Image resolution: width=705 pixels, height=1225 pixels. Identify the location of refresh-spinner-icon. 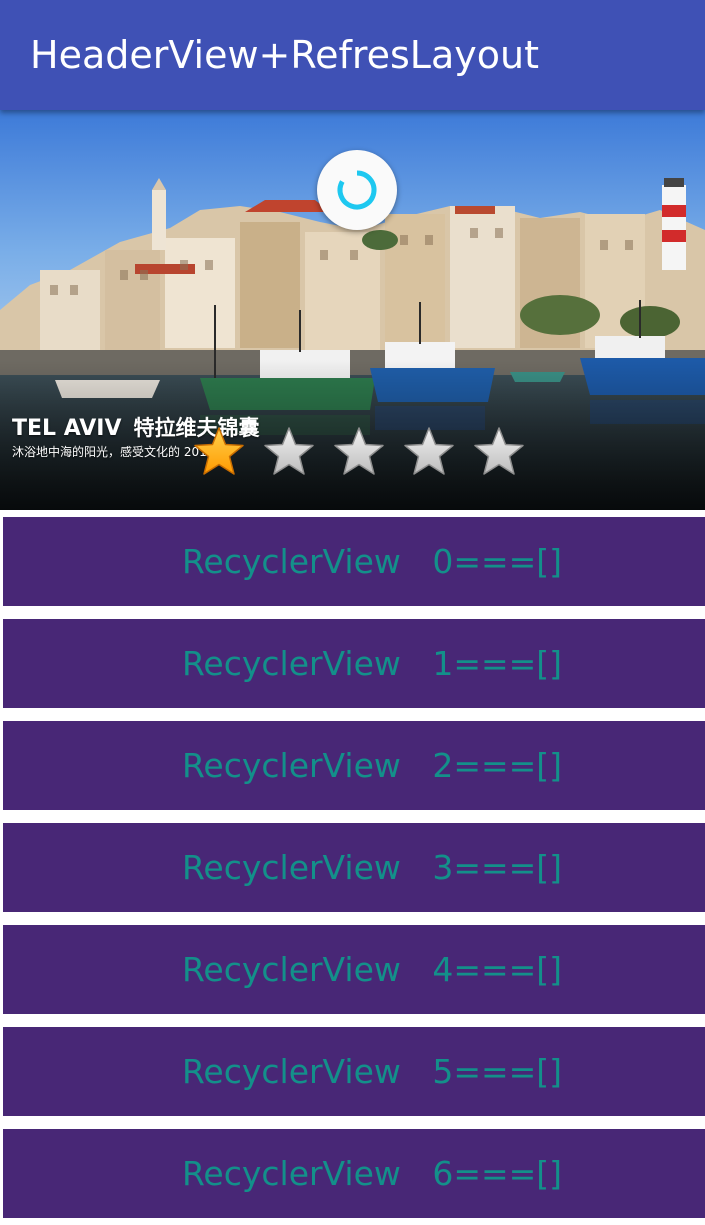
(357, 190).